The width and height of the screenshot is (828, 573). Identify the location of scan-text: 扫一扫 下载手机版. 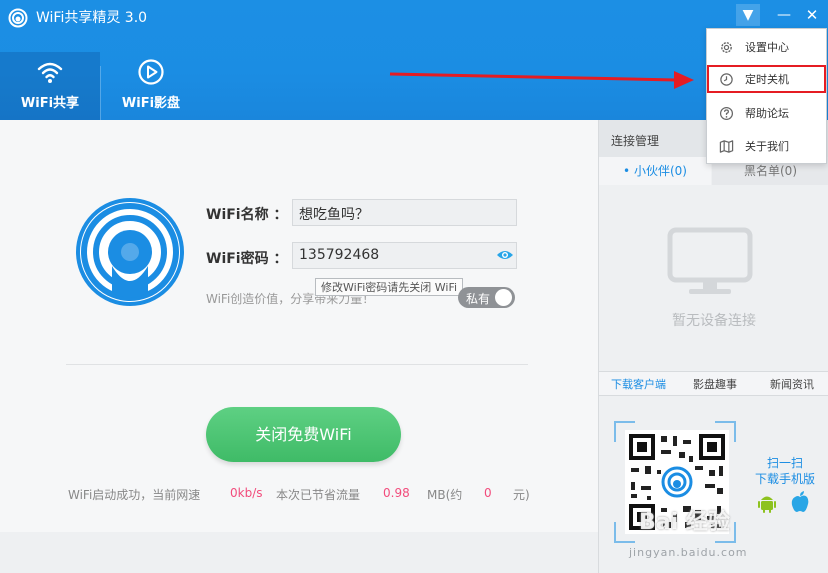
(785, 471).